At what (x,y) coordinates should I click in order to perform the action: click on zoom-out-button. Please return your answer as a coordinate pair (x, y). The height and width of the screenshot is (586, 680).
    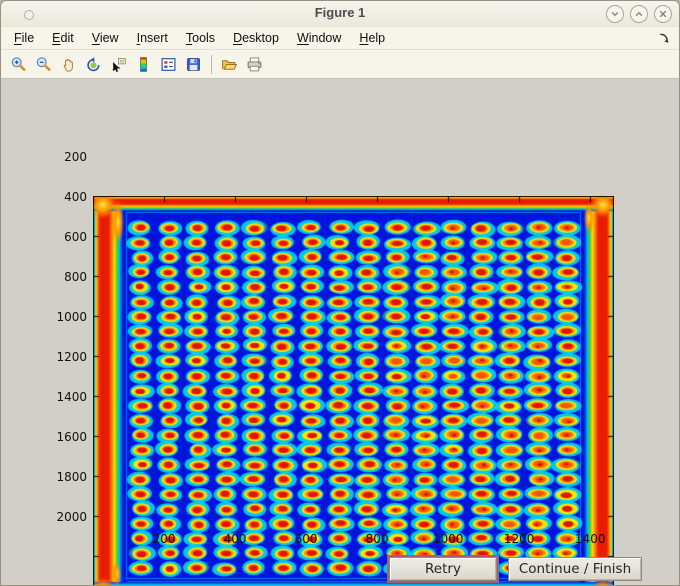
    Looking at the image, I should click on (43, 64).